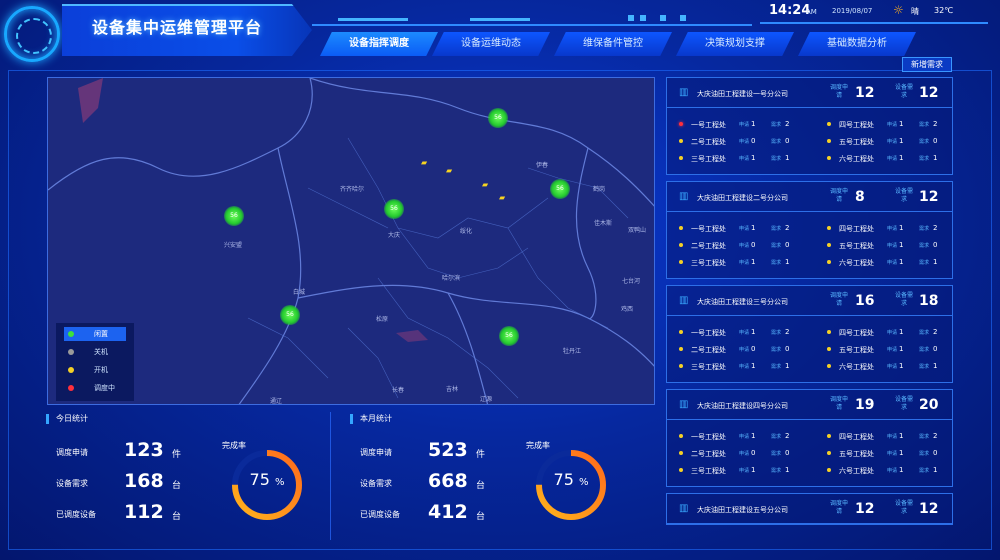 The height and width of the screenshot is (560, 1000). I want to click on demand-count: 18, so click(929, 301).